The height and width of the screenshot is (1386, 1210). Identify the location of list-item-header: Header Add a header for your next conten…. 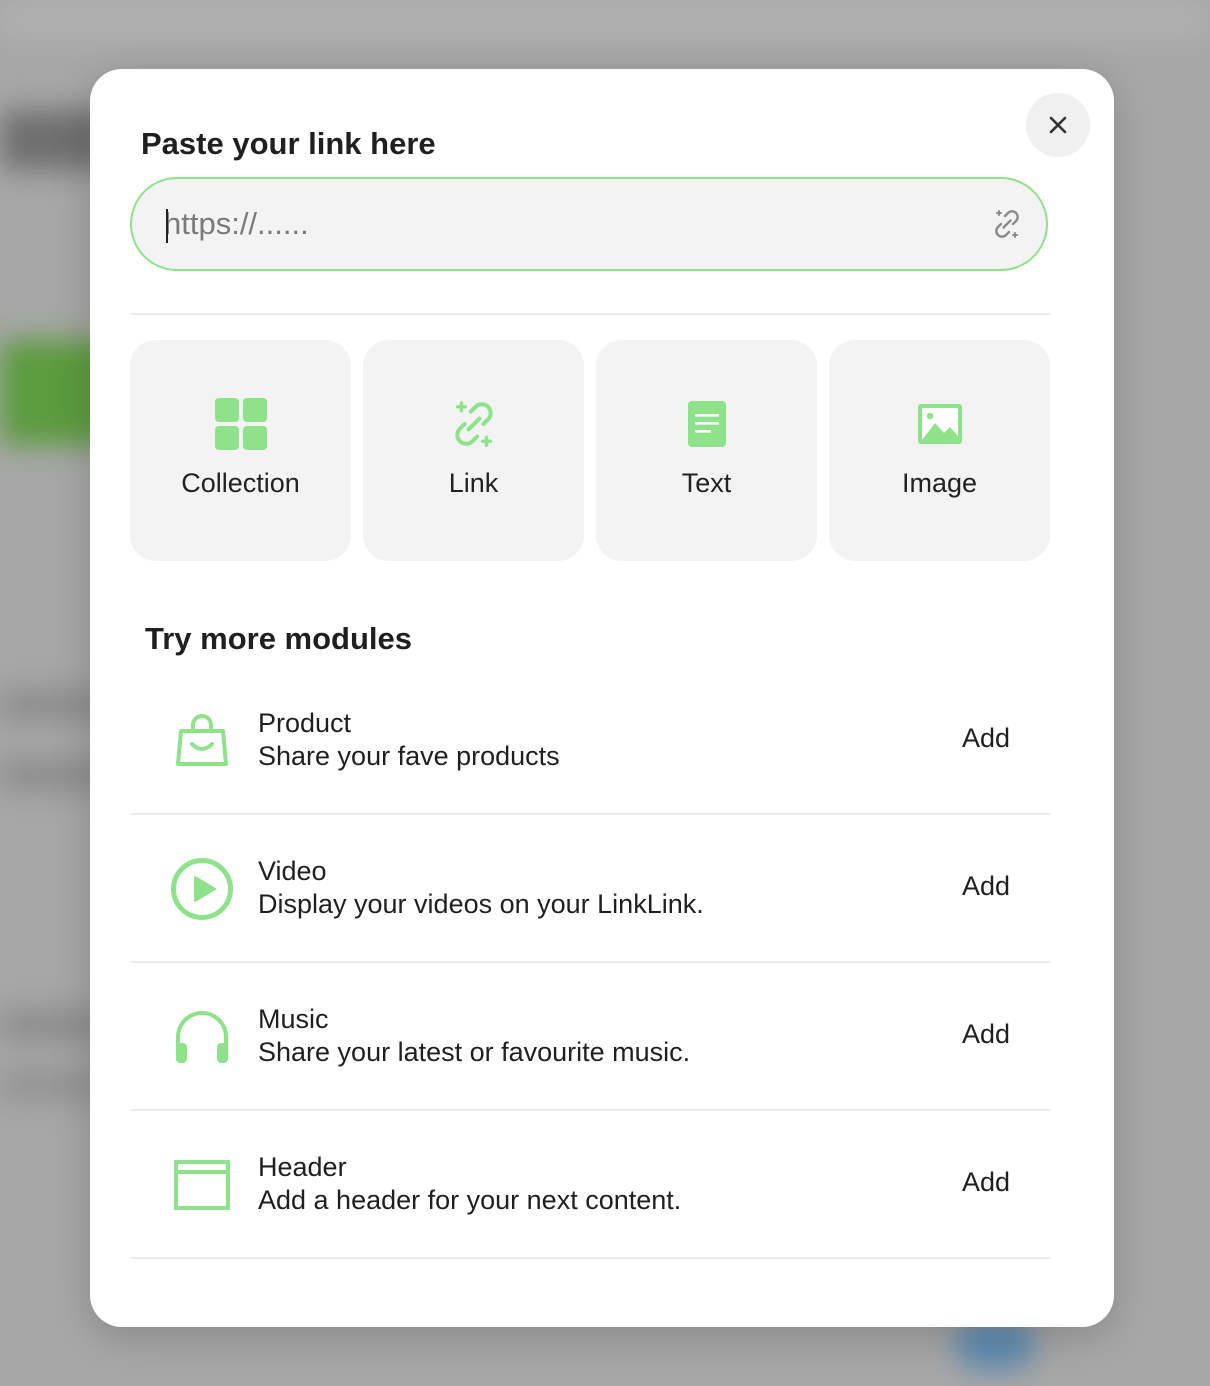
(590, 1185).